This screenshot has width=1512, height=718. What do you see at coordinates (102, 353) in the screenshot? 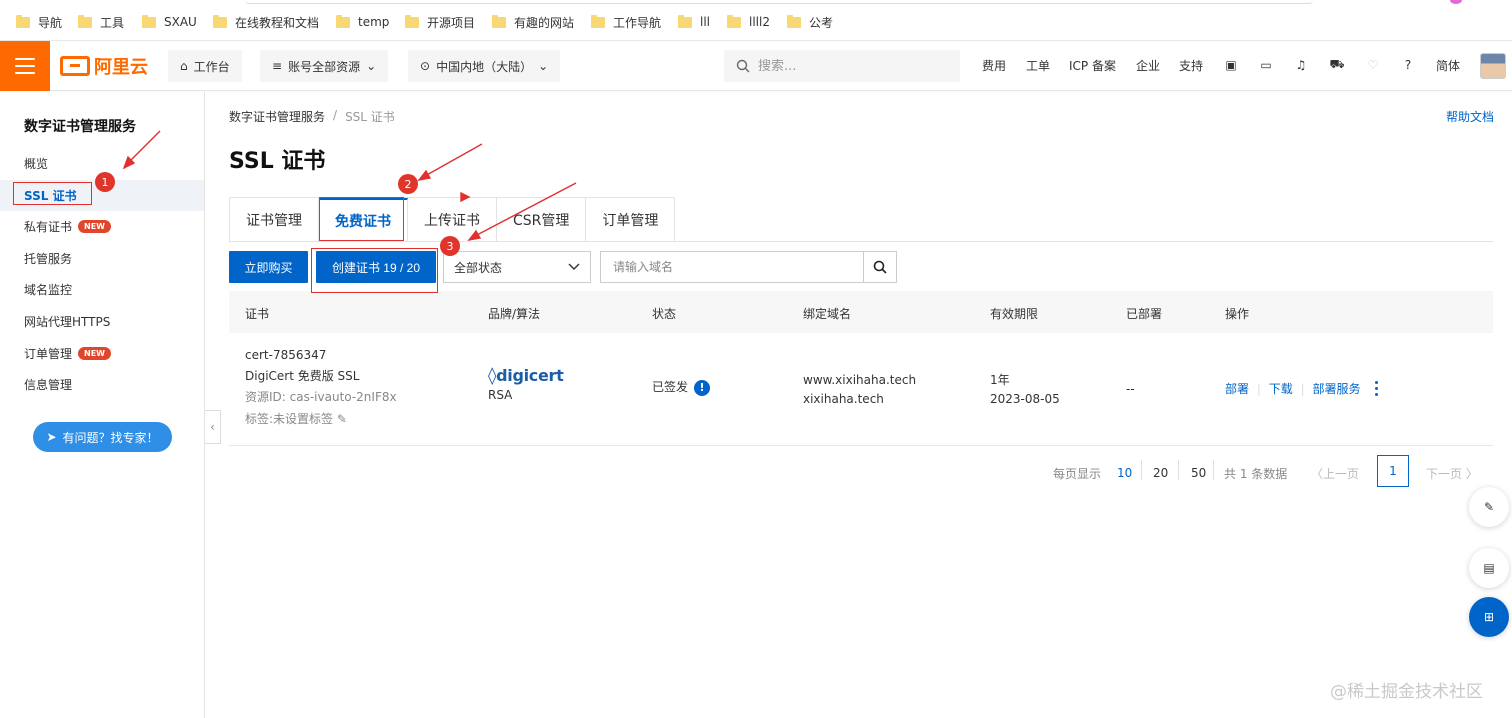
I see `sidebar-item-orders: 订单管理 NEW` at bounding box center [102, 353].